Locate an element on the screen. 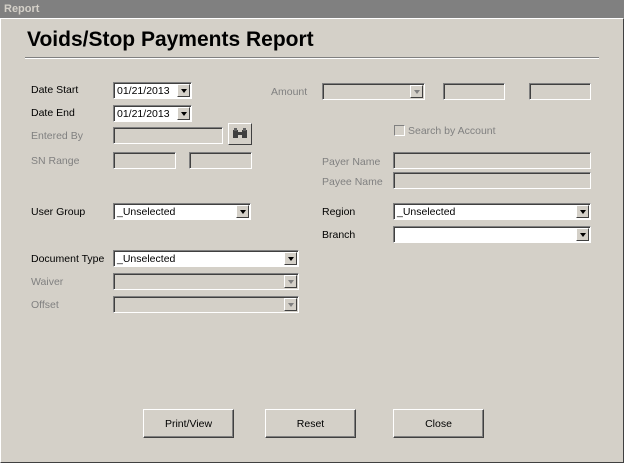  date-end-label: Date End is located at coordinates (53, 113).